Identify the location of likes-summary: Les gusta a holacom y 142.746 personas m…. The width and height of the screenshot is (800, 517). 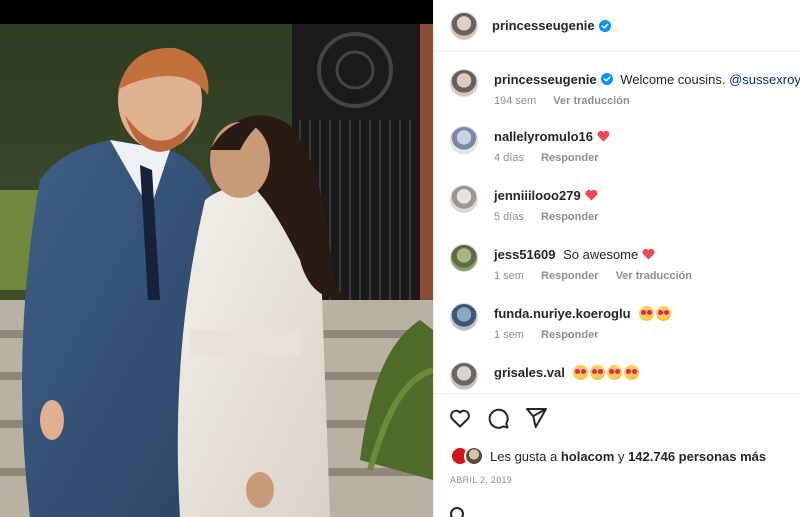
(608, 456).